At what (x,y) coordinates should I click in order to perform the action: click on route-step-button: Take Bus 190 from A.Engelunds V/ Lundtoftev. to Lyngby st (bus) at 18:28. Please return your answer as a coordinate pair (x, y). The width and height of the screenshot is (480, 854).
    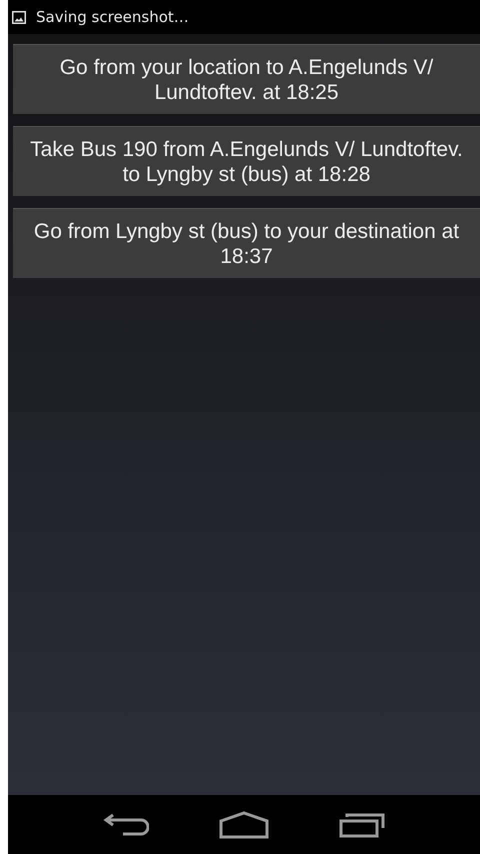
    Looking at the image, I should click on (246, 161).